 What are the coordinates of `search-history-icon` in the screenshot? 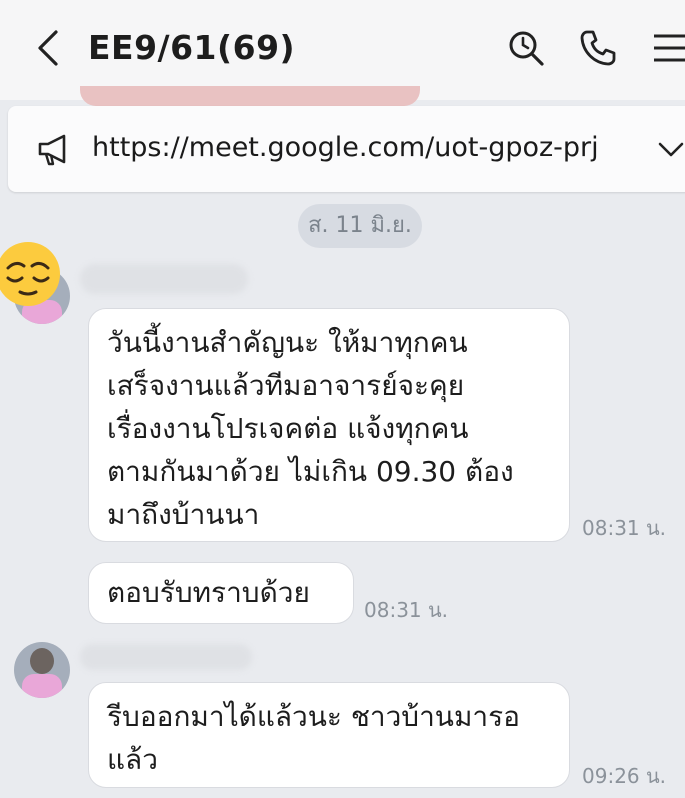 It's located at (526, 48).